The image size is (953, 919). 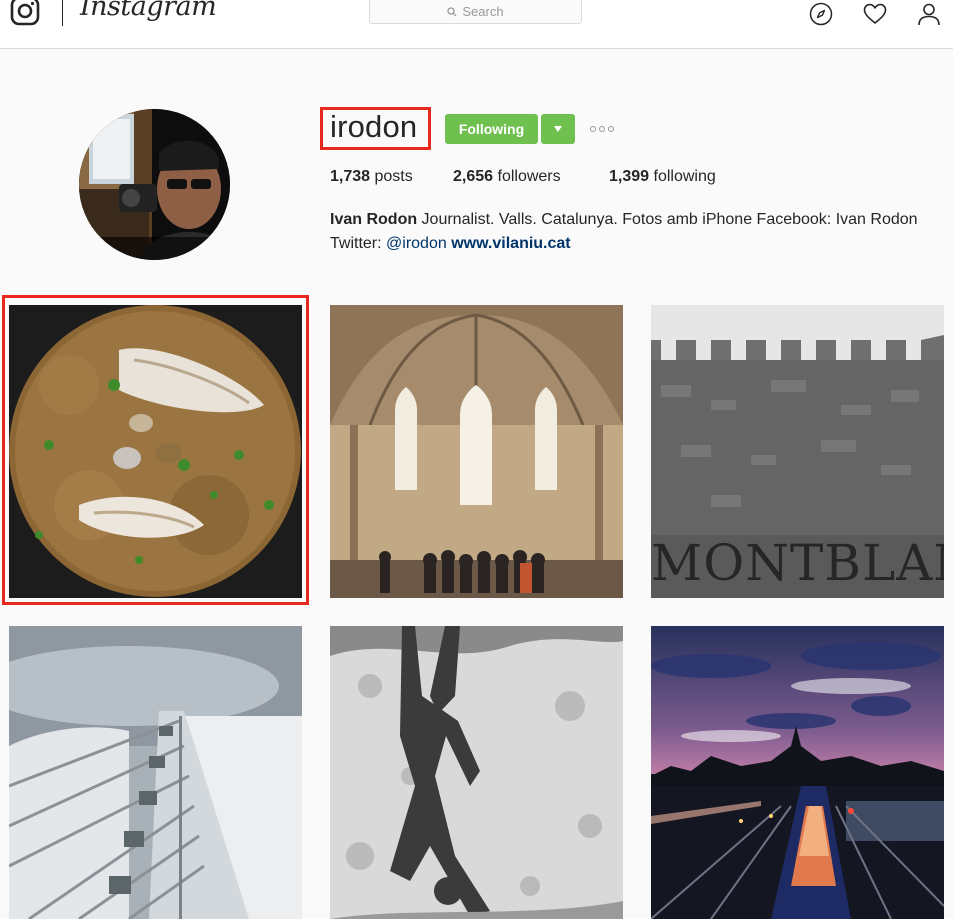 I want to click on following-stat: 1,399 following, so click(x=662, y=177).